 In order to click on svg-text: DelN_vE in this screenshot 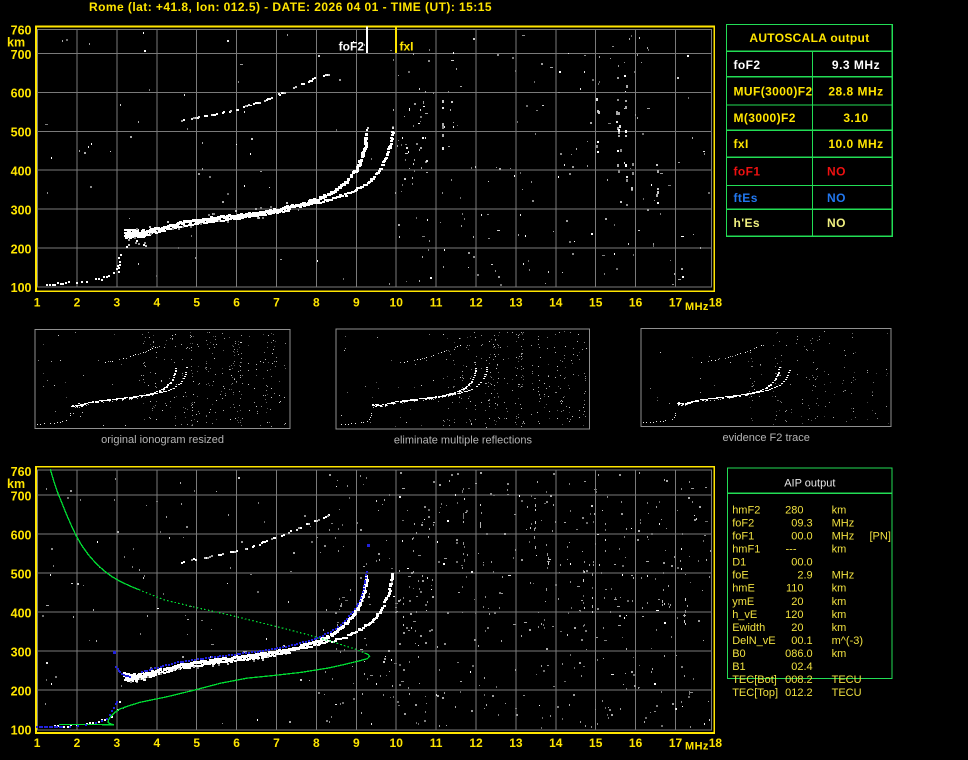, I will do `click(753, 641)`.